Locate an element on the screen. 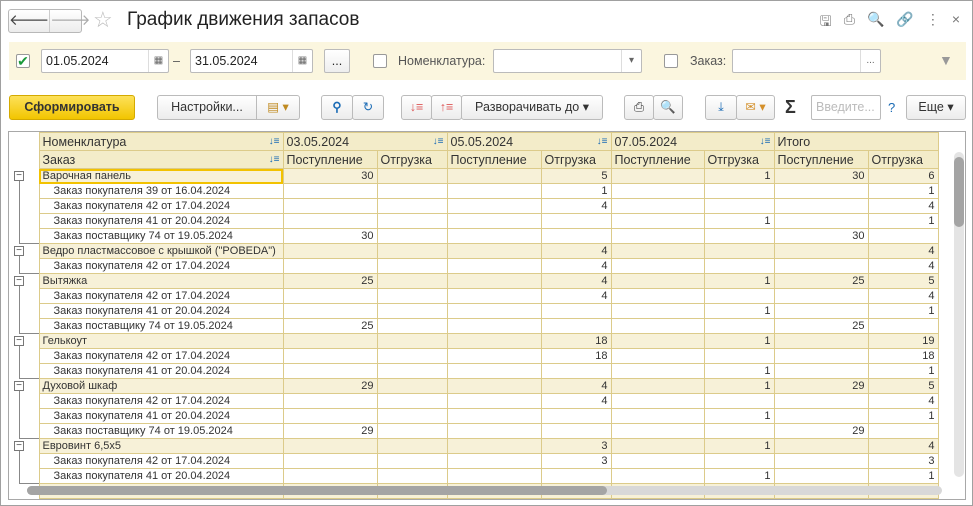 The image size is (973, 506). download-icon: ⤓ is located at coordinates (721, 107).